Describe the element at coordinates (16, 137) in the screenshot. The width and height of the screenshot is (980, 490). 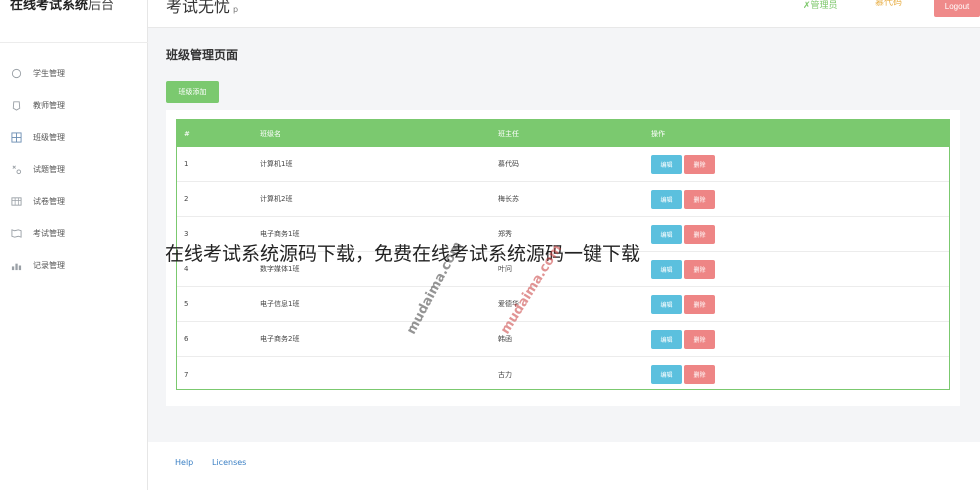
I see `grid-icon` at that location.